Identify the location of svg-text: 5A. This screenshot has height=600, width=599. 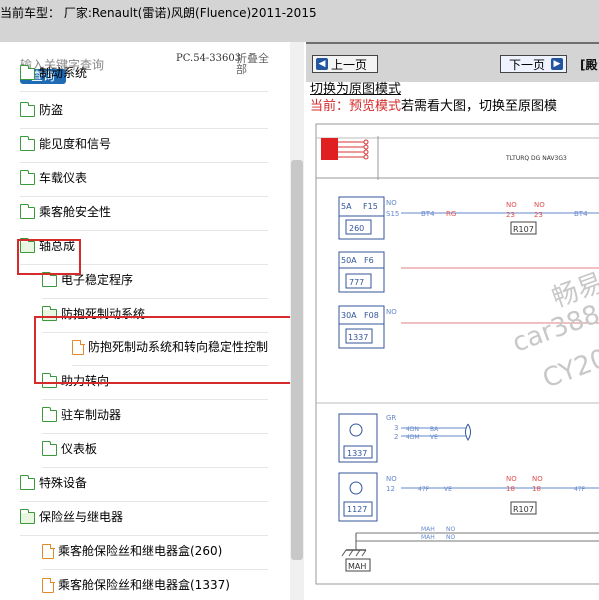
(346, 206).